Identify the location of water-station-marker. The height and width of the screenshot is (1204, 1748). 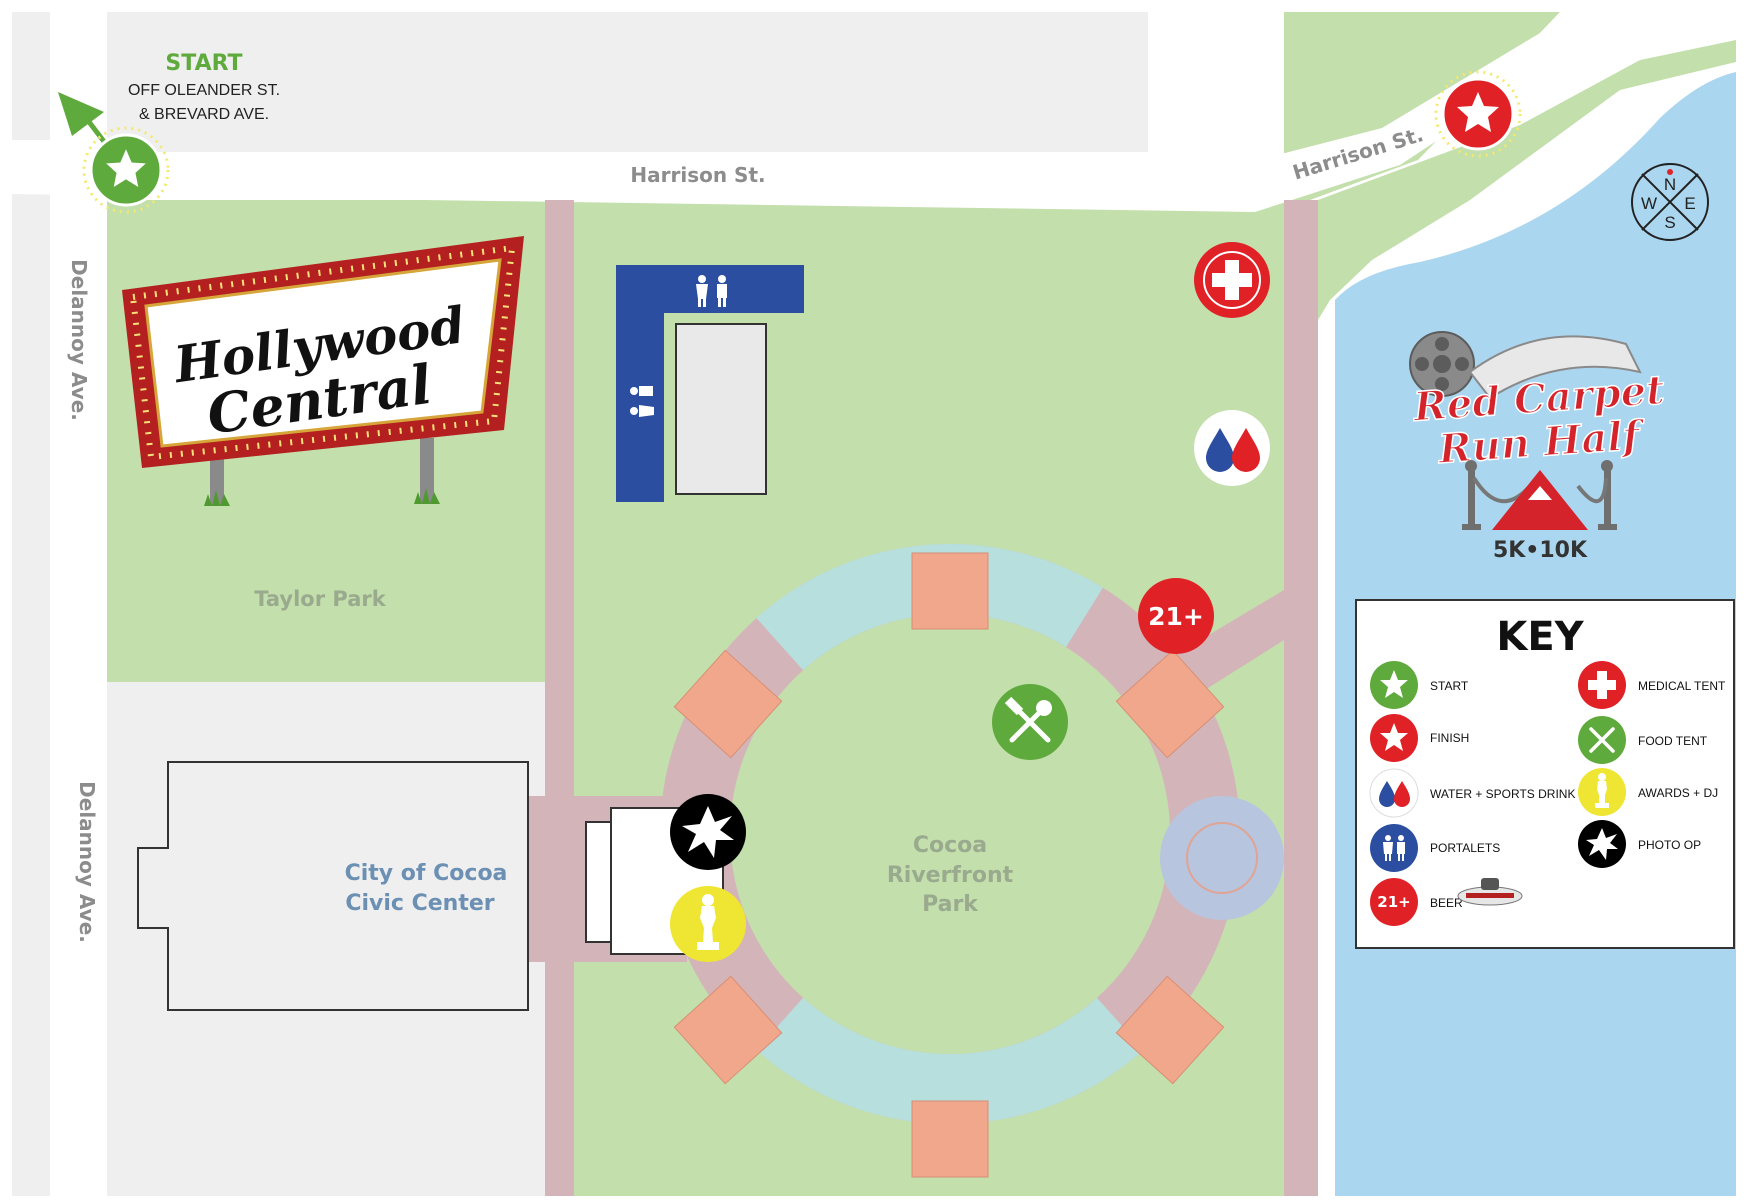
(1232, 448).